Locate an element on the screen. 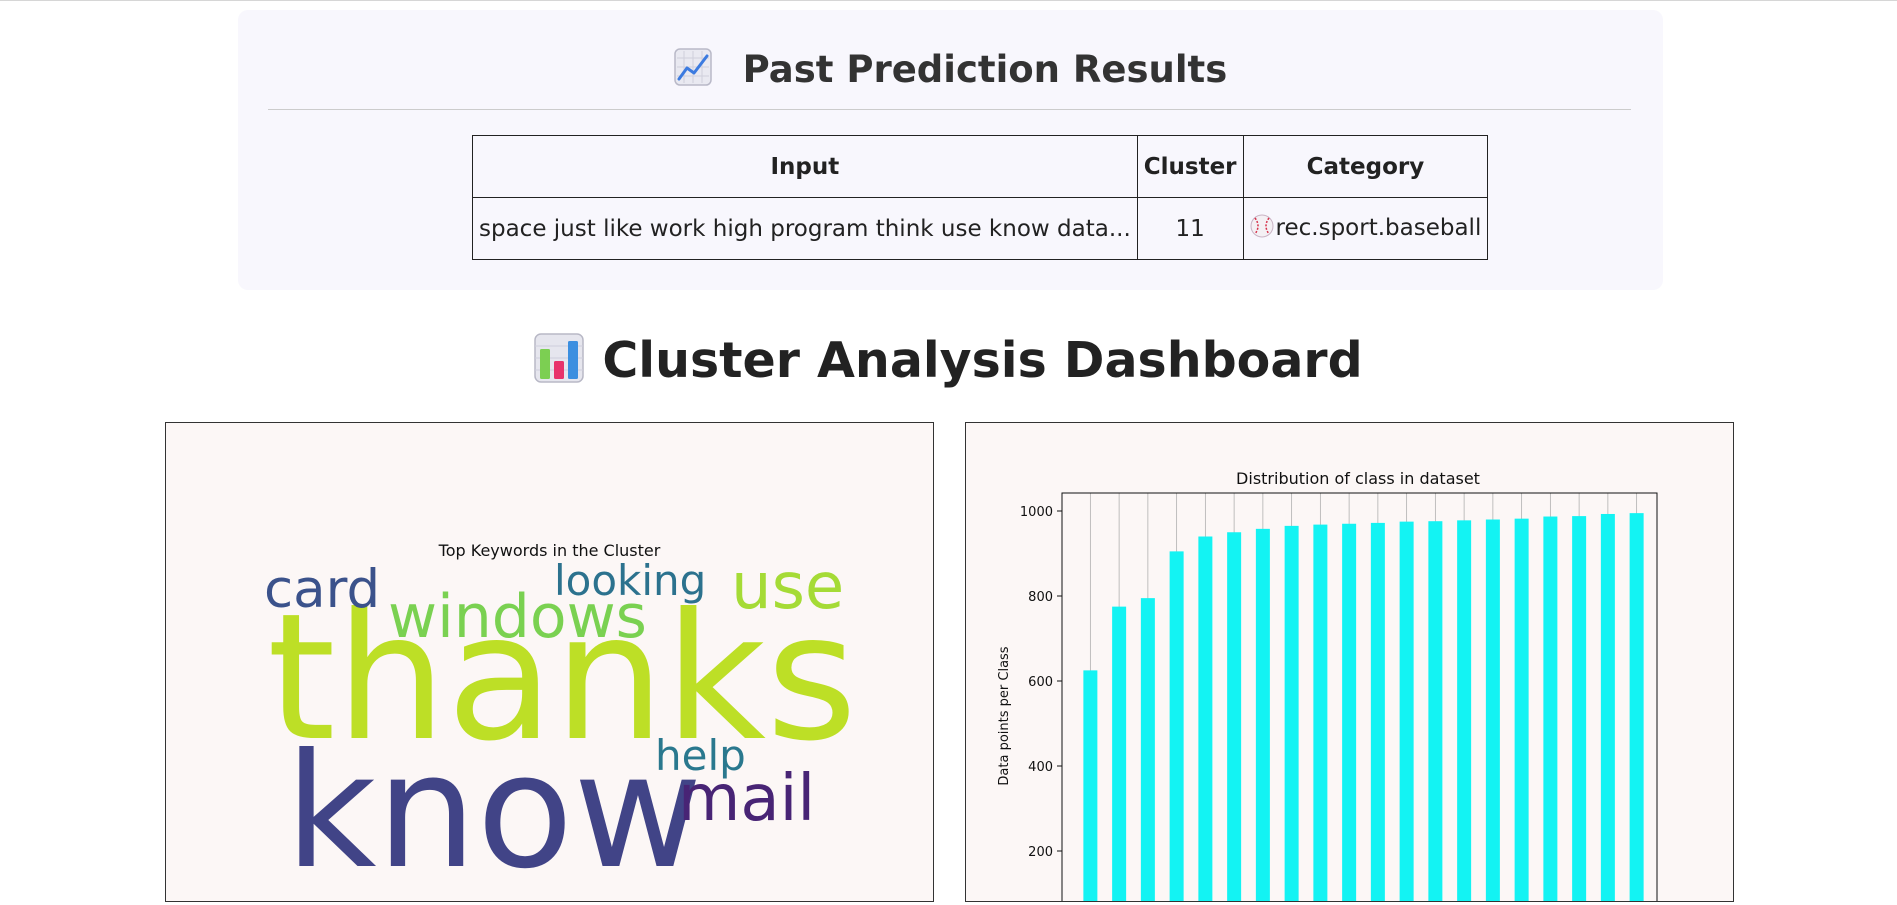  baseball-icon is located at coordinates (1262, 229).